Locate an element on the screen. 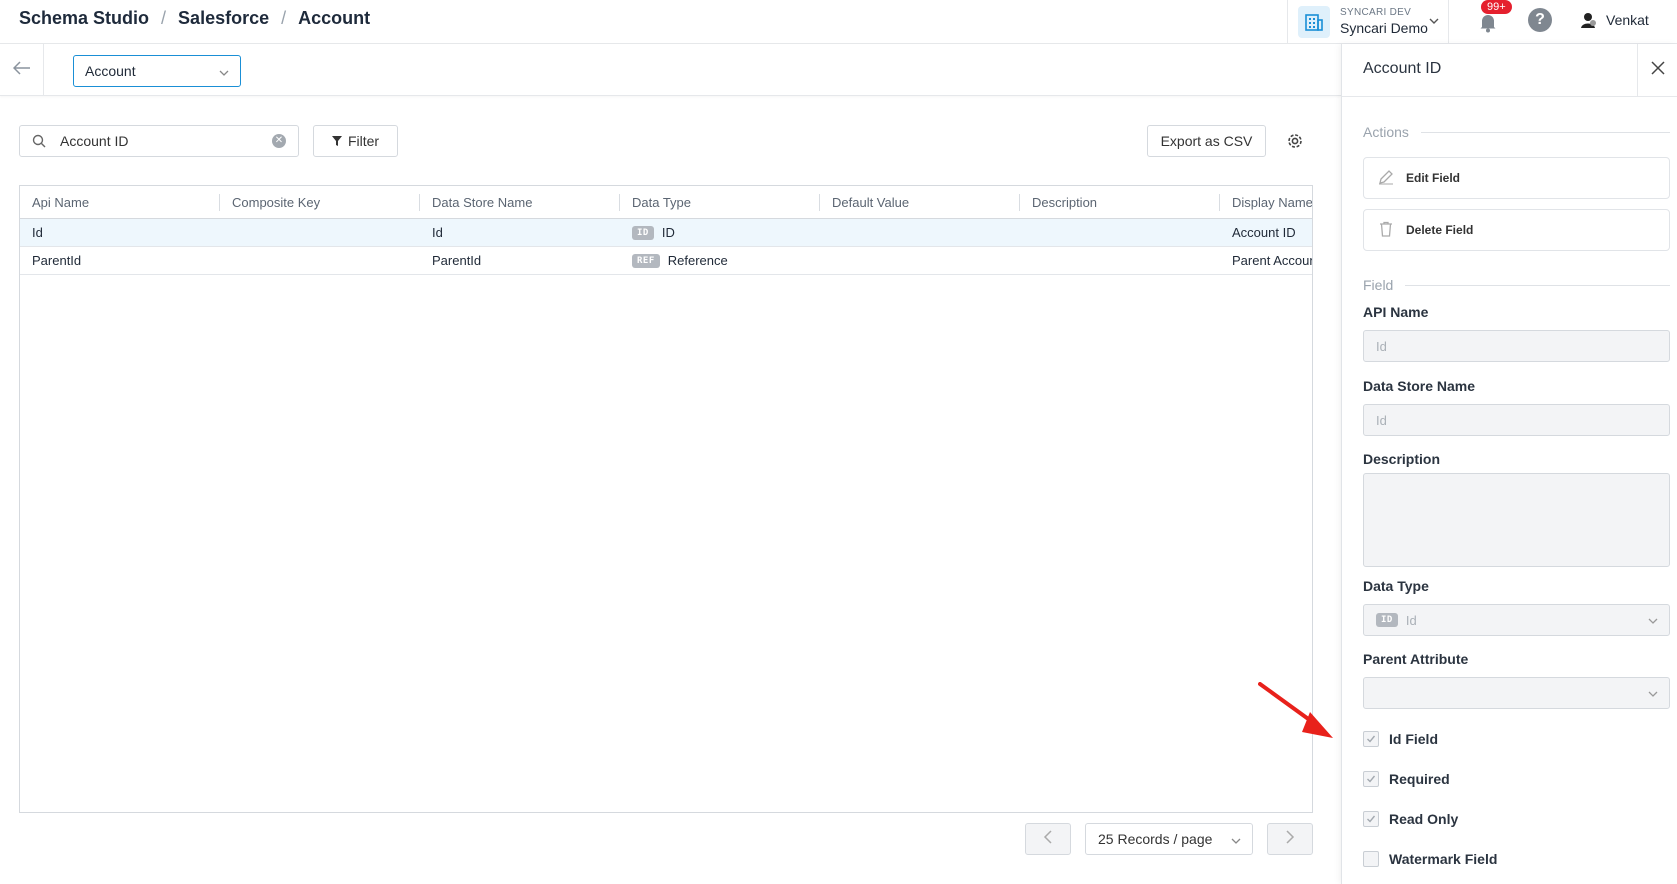 The width and height of the screenshot is (1677, 884). search-icon is located at coordinates (39, 143).